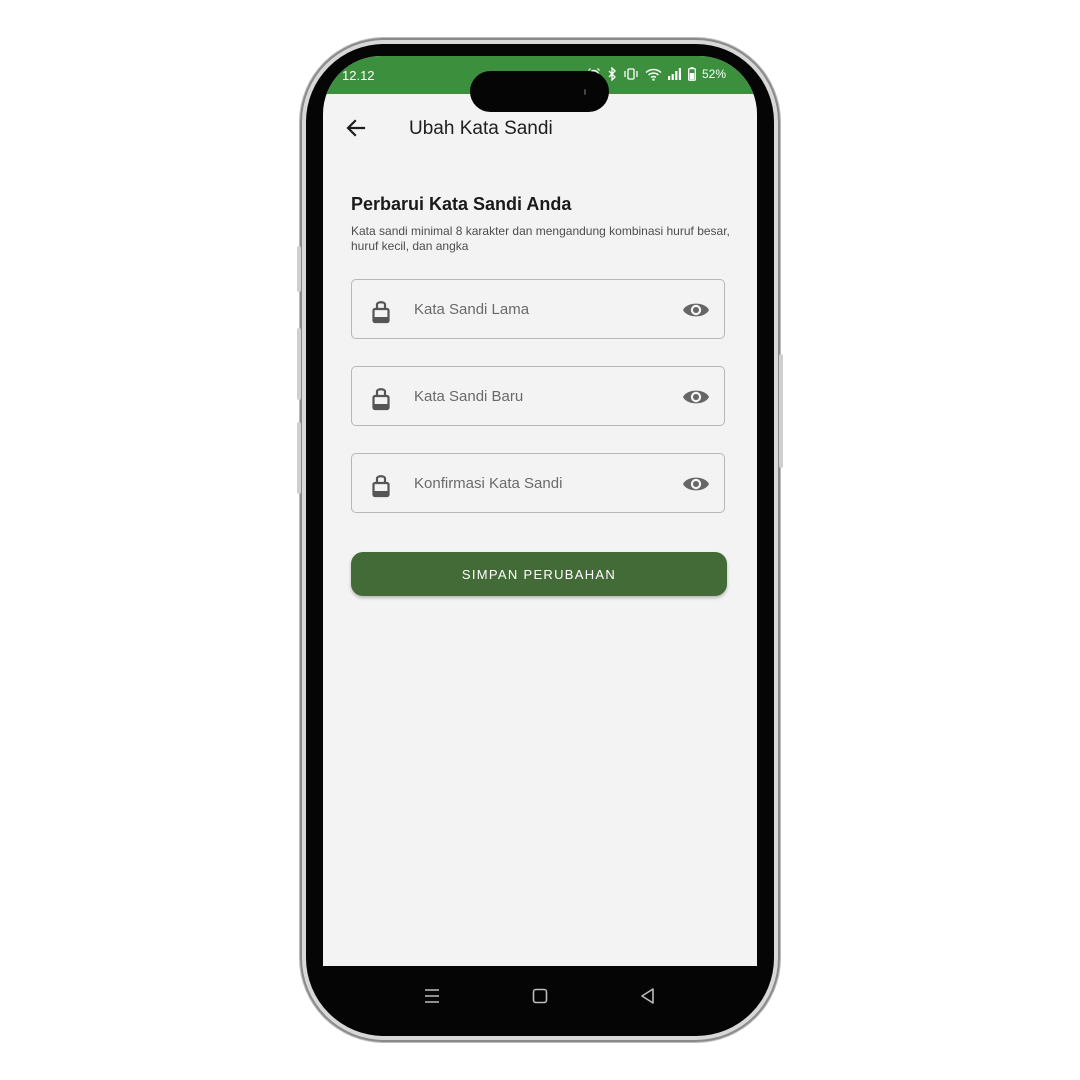 Image resolution: width=1080 pixels, height=1080 pixels. Describe the element at coordinates (781, 411) in the screenshot. I see `phone-power-button` at that location.